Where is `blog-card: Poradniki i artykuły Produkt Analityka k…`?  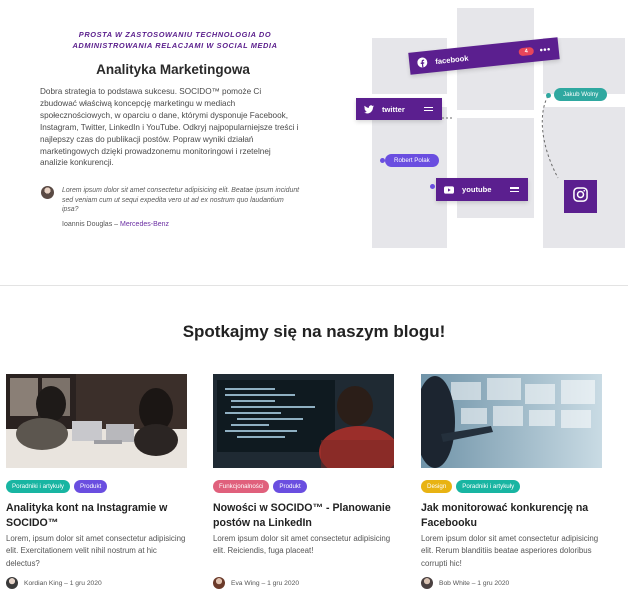 blog-card: Poradniki i artykuły Produkt Analityka k… is located at coordinates (97, 492).